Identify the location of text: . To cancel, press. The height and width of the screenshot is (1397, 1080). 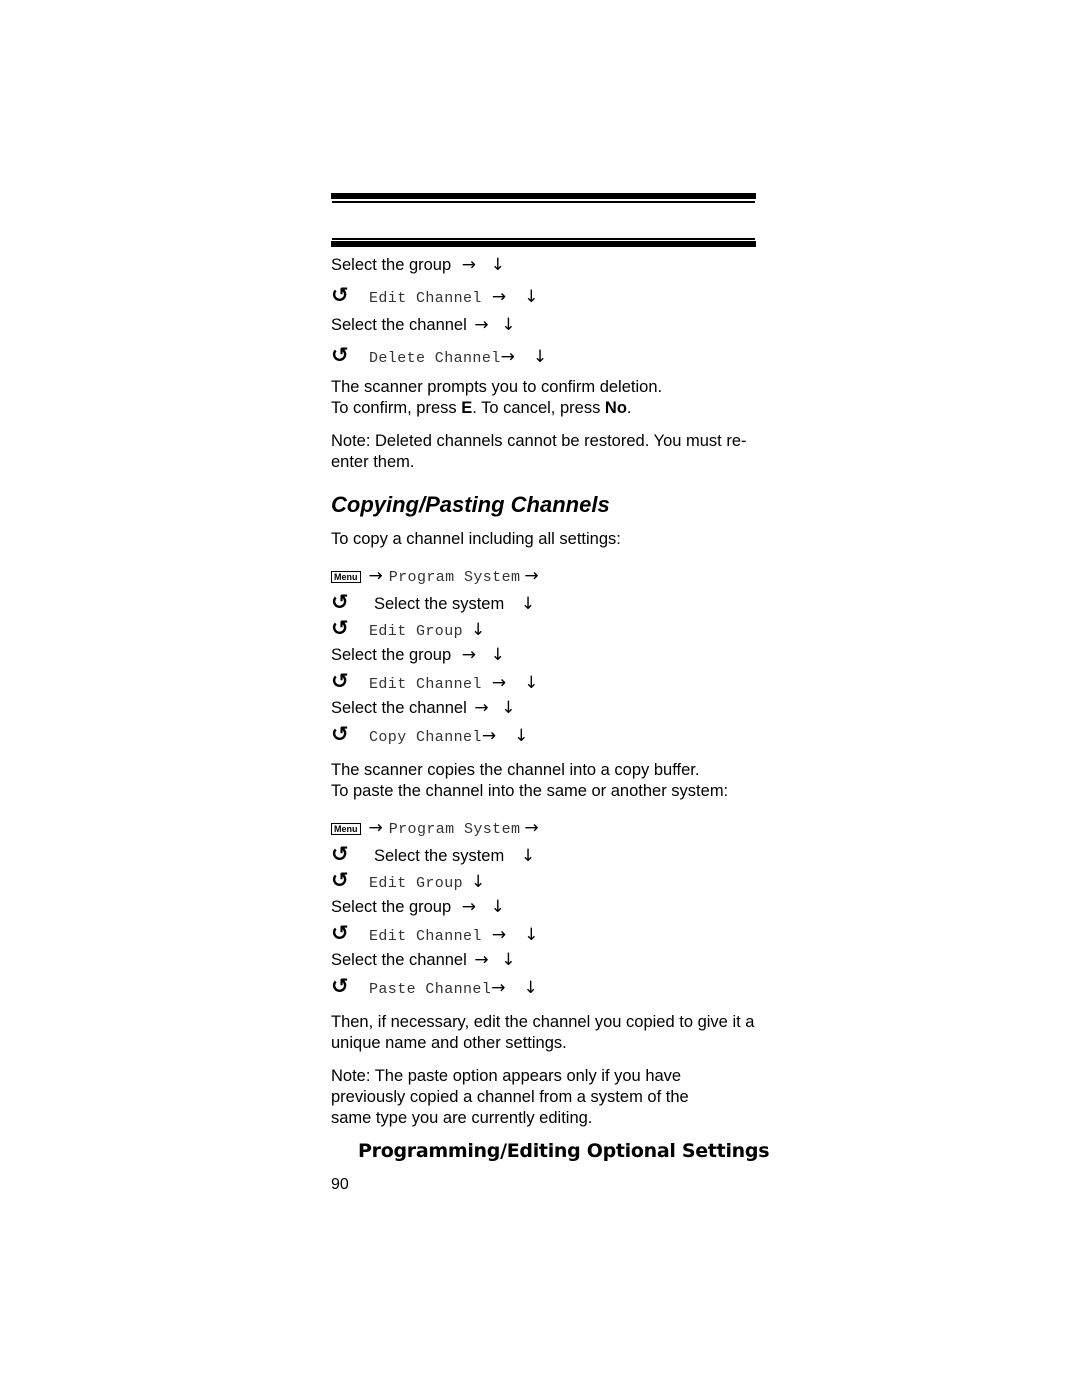
(538, 408).